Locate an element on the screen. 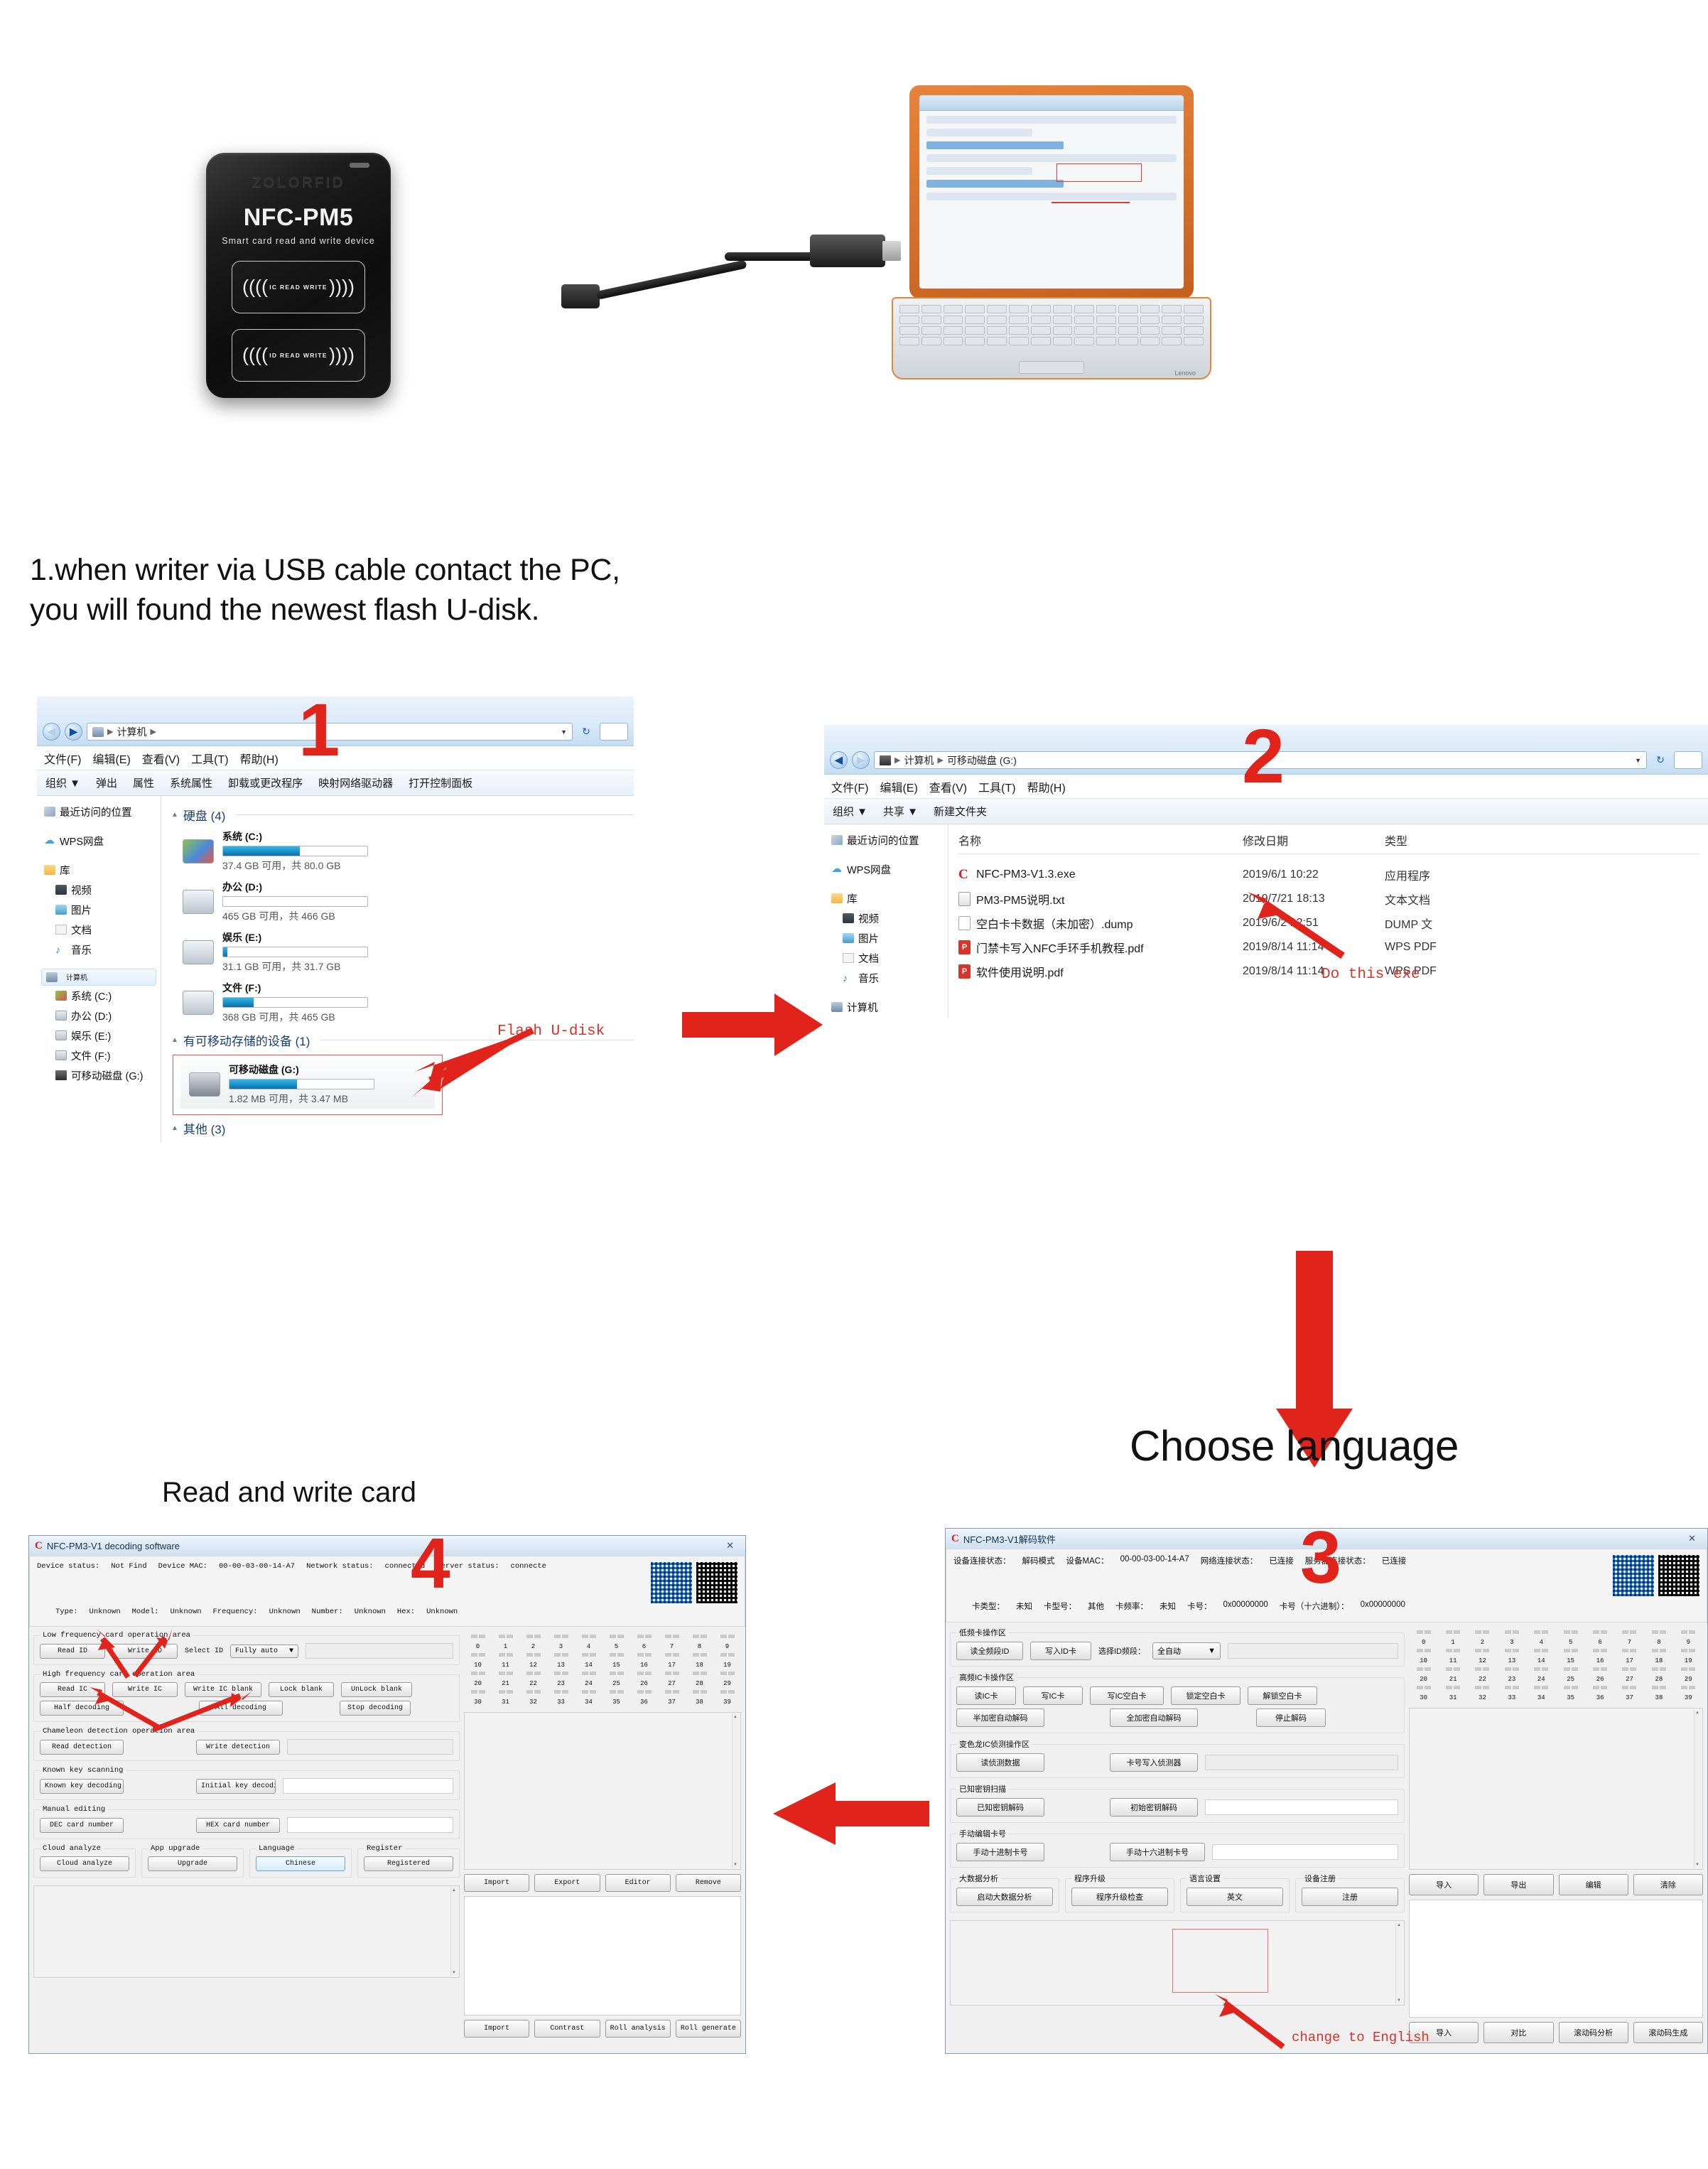  read-id-button: 读全频段ID is located at coordinates (989, 1651).